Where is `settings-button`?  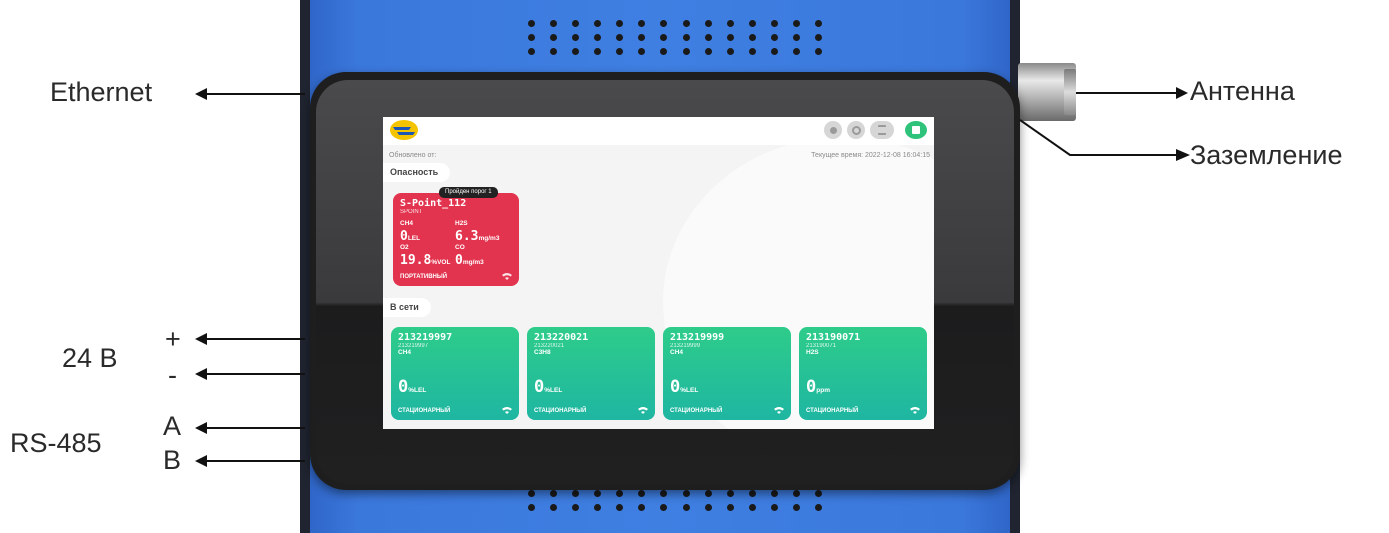
settings-button is located at coordinates (856, 130).